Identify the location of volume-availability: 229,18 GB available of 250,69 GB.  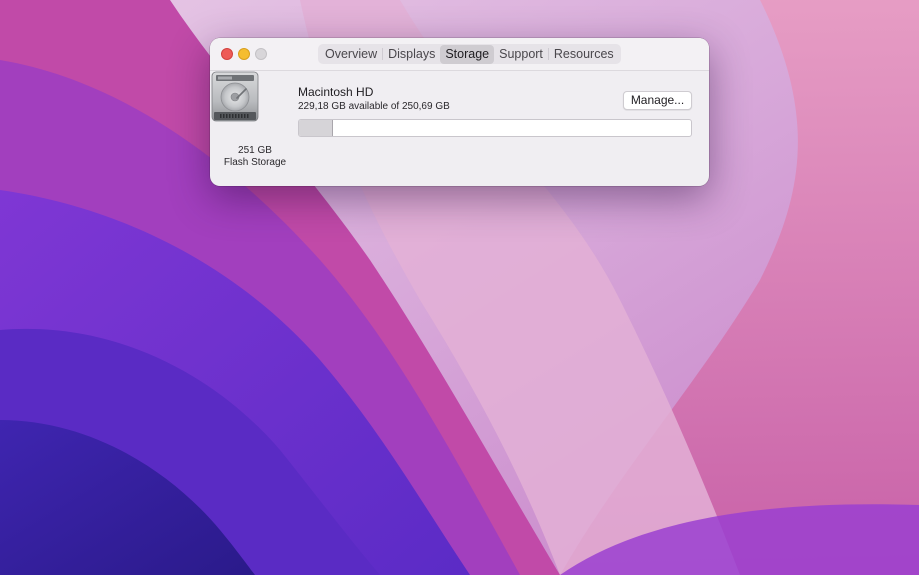
(374, 106).